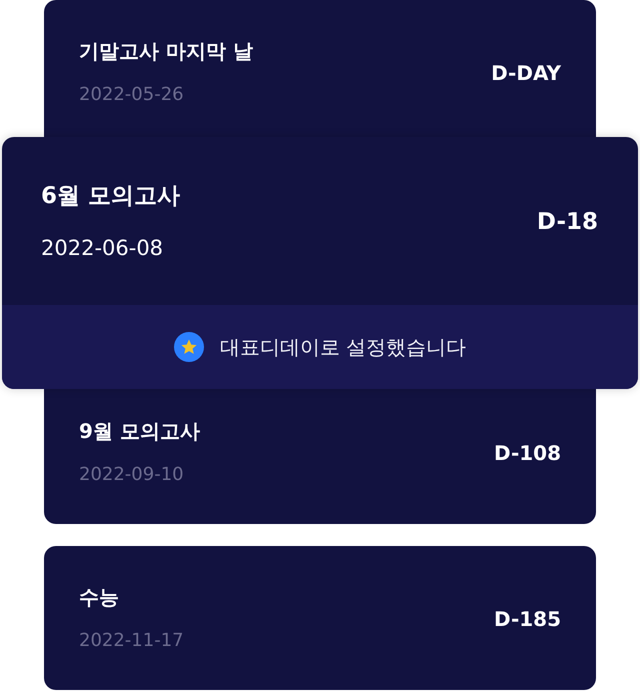 This screenshot has width=640, height=691. Describe the element at coordinates (526, 73) in the screenshot. I see `d-day-count: D-DAY` at that location.